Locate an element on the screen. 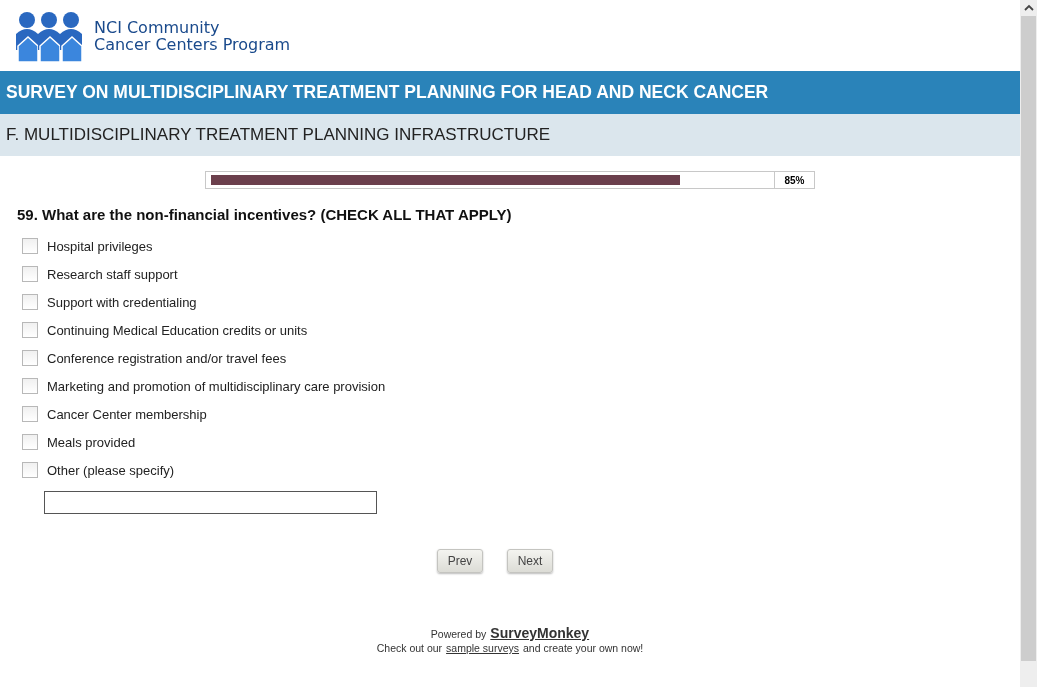 This screenshot has height=687, width=1037. prev-button: Prev is located at coordinates (460, 561).